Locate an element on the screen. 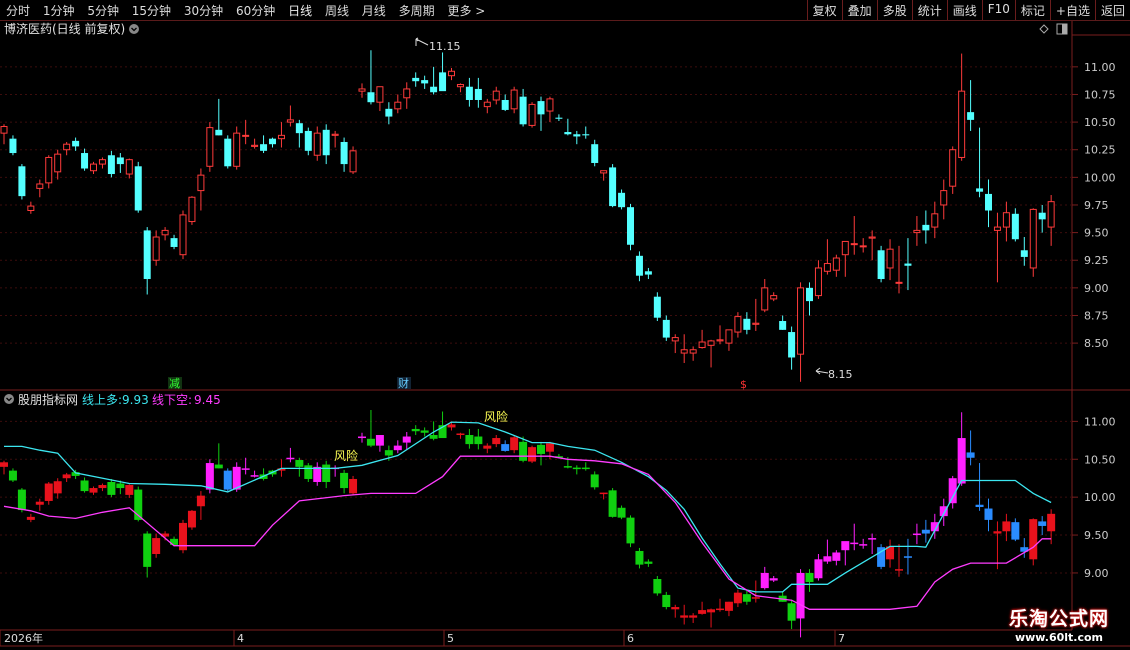 This screenshot has width=1130, height=650. line-down-value: 9.45 is located at coordinates (207, 400).